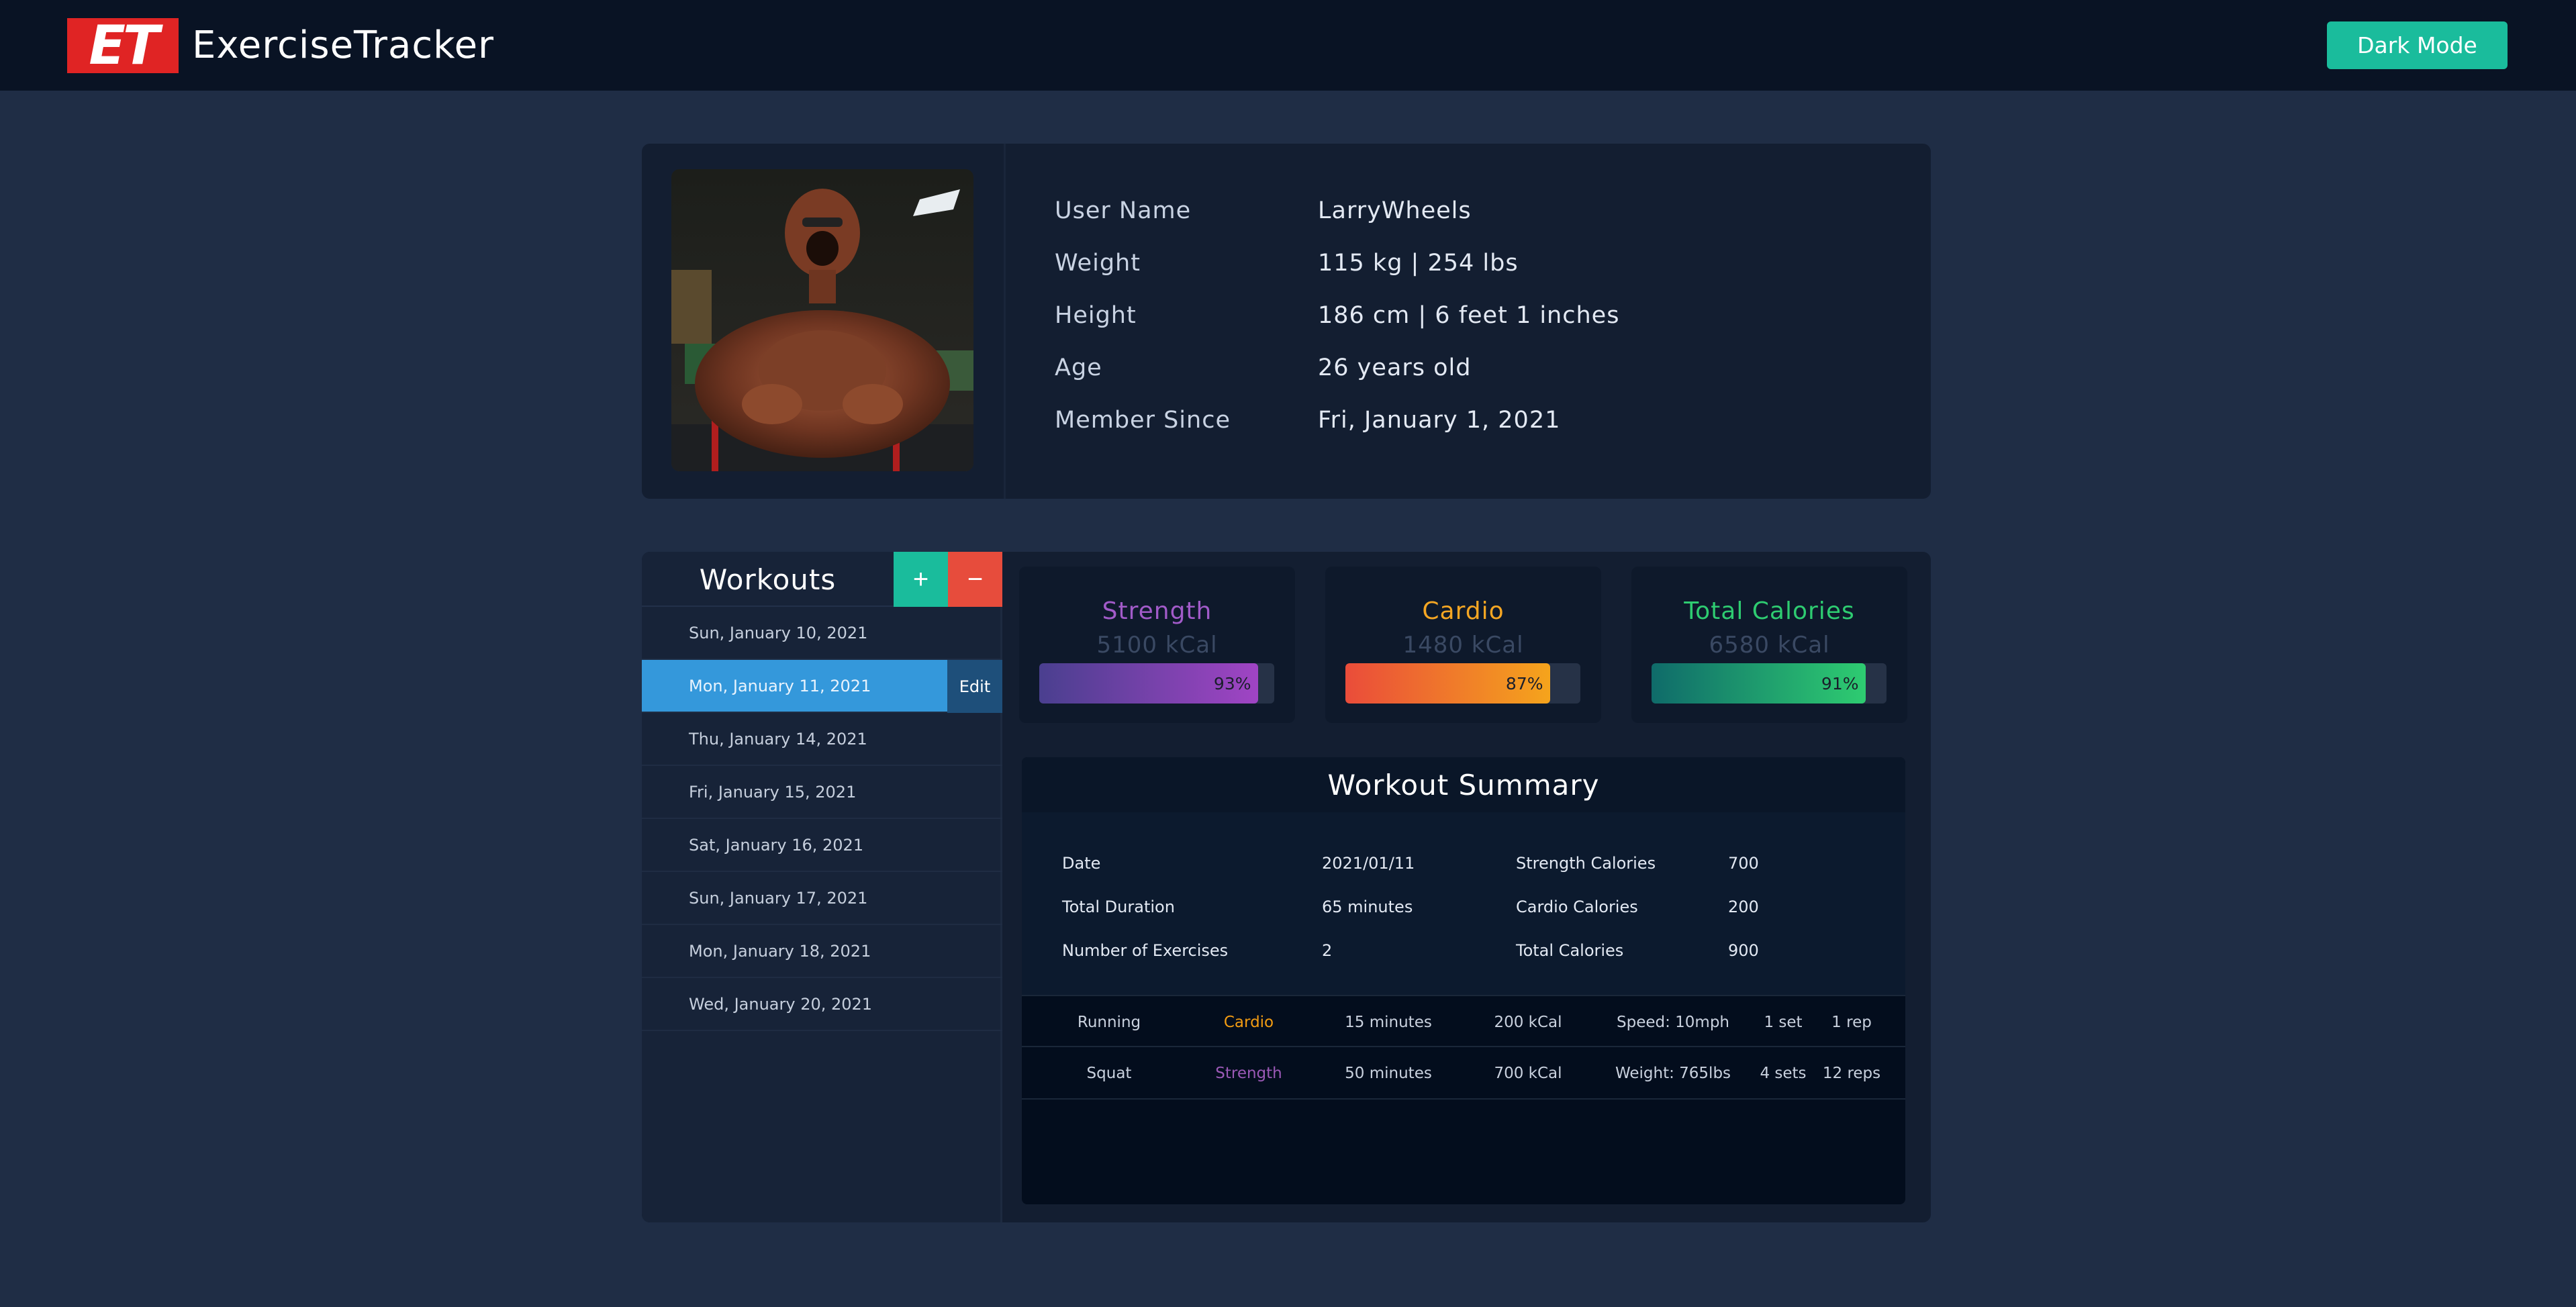 Image resolution: width=2576 pixels, height=1307 pixels. What do you see at coordinates (1098, 263) in the screenshot?
I see `profile-label-weight: Weight` at bounding box center [1098, 263].